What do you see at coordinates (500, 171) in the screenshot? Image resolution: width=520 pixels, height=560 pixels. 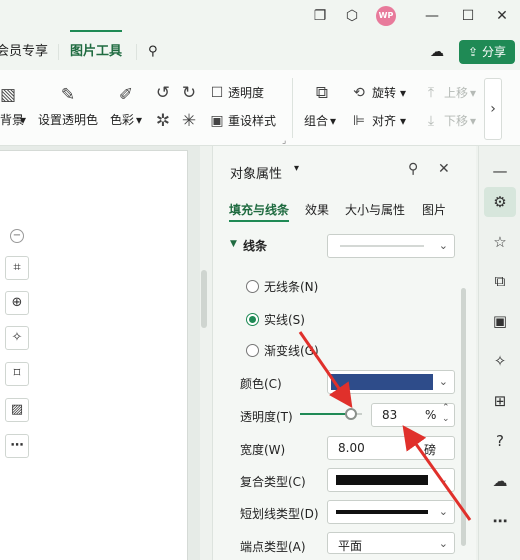 I see `collapse-sidebar-icon: —` at bounding box center [500, 171].